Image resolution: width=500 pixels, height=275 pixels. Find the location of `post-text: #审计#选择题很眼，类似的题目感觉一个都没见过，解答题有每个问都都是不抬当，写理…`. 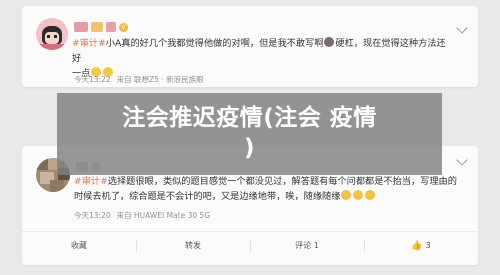

post-text: #审计#选择题很眼，类似的题目感觉一个都没见过，解答题有每个问都都是不抬当，写理… is located at coordinates (269, 189).